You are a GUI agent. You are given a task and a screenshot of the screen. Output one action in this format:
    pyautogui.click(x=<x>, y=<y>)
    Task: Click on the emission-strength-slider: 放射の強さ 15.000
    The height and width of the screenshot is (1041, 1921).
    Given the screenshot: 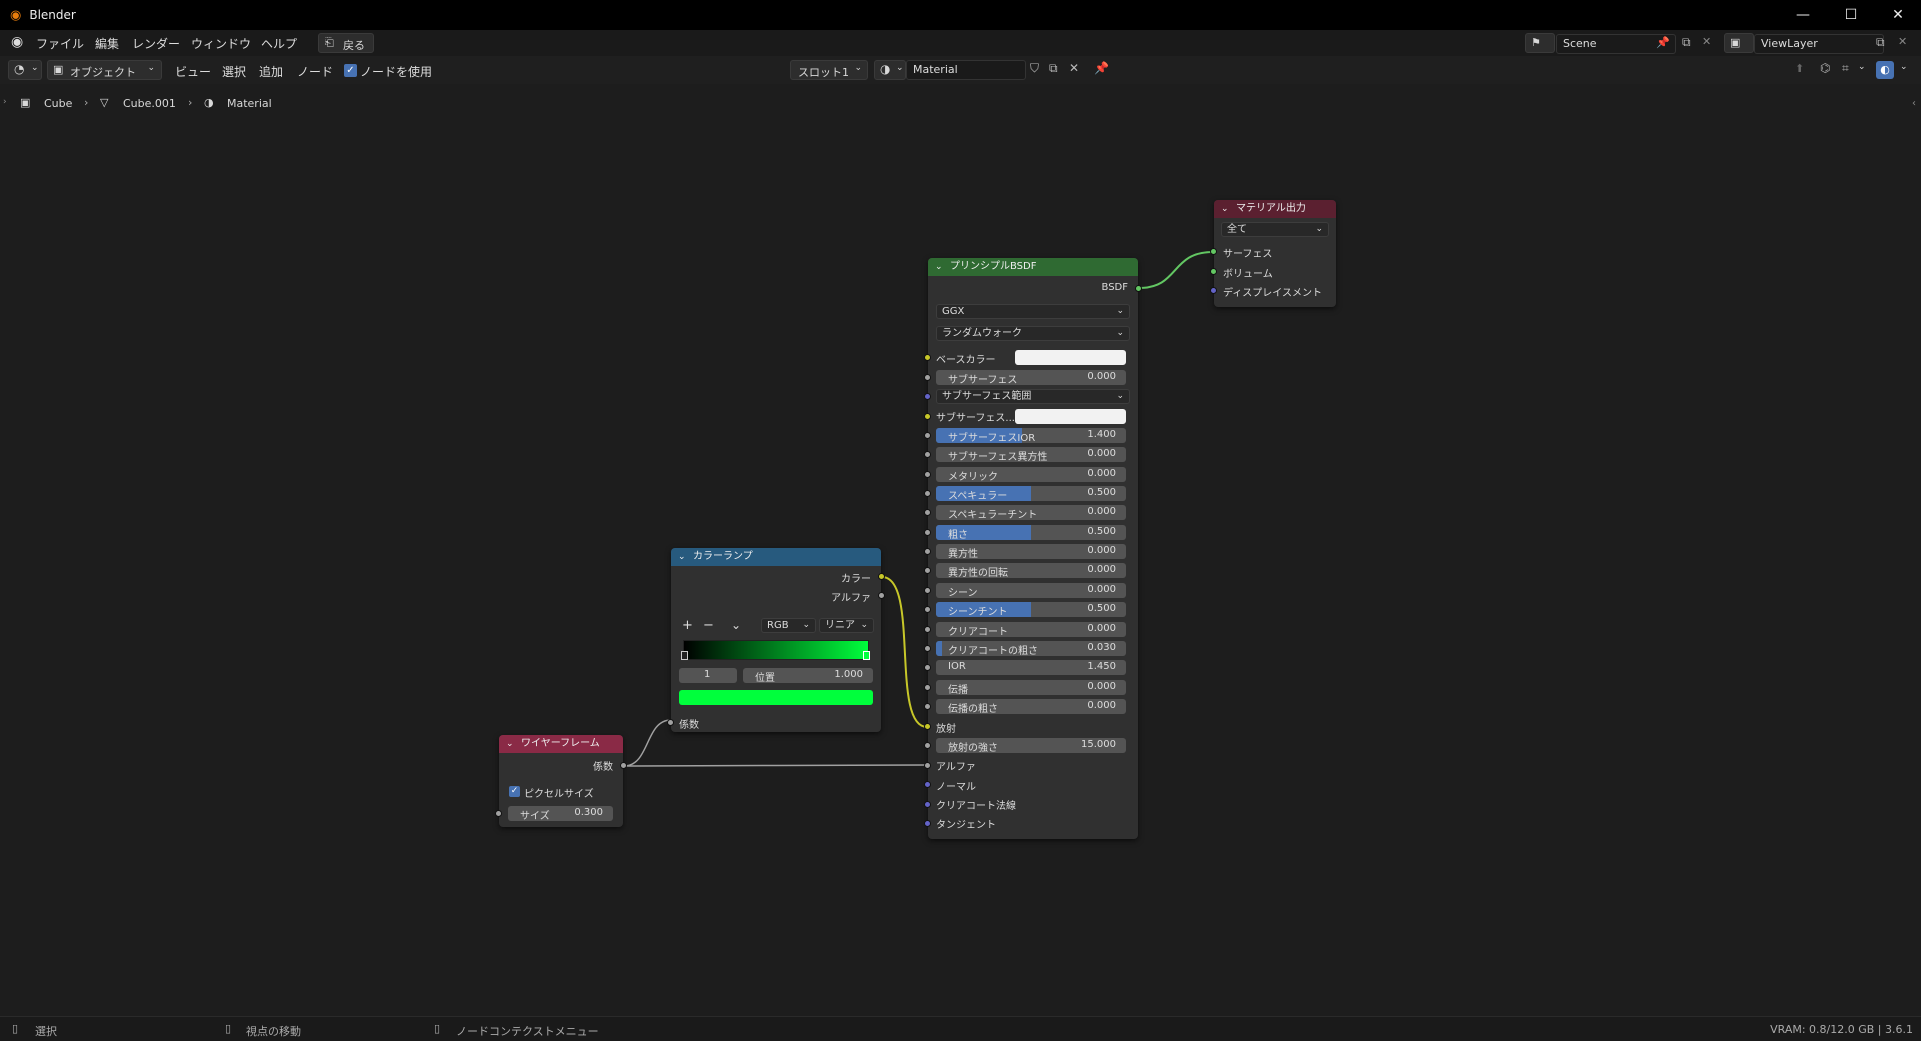 What is the action you would take?
    pyautogui.click(x=1031, y=745)
    